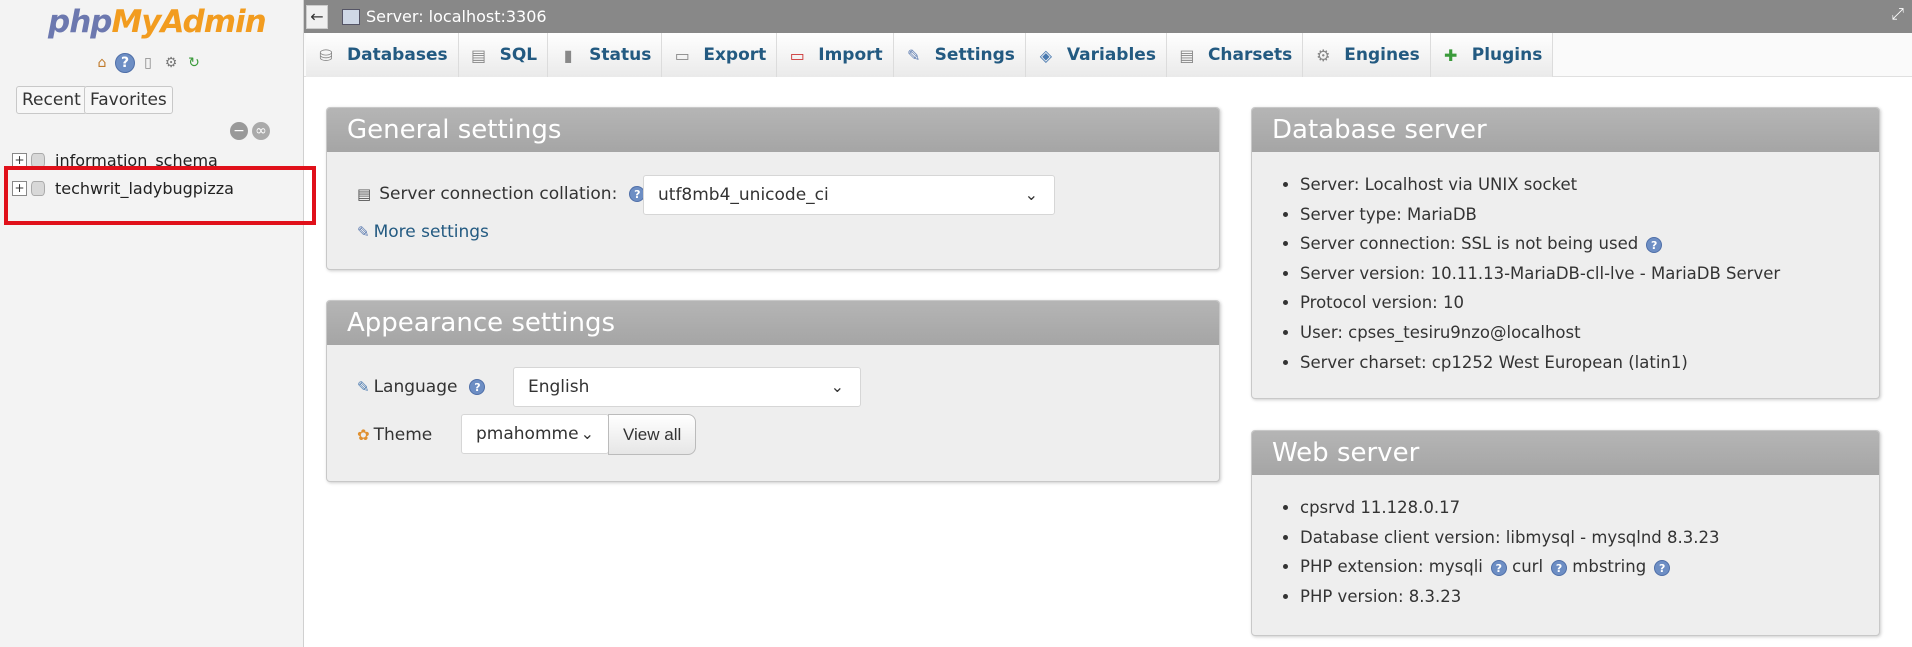  I want to click on language-value: English, so click(559, 387).